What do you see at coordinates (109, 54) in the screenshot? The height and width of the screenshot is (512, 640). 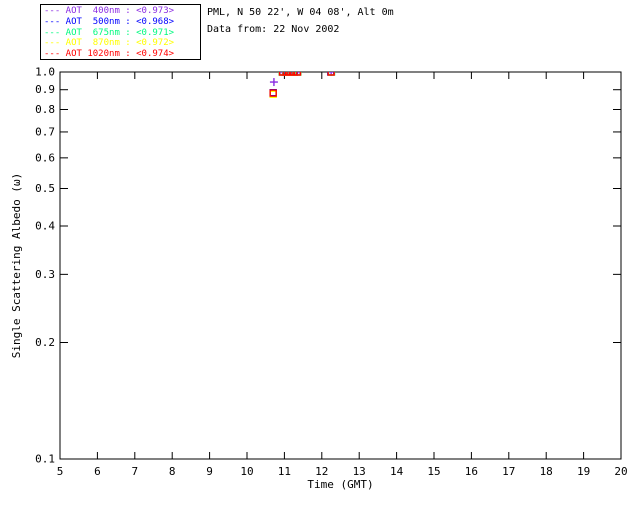 I see `legend-item: --- AOT 1020nm : <0.974>` at bounding box center [109, 54].